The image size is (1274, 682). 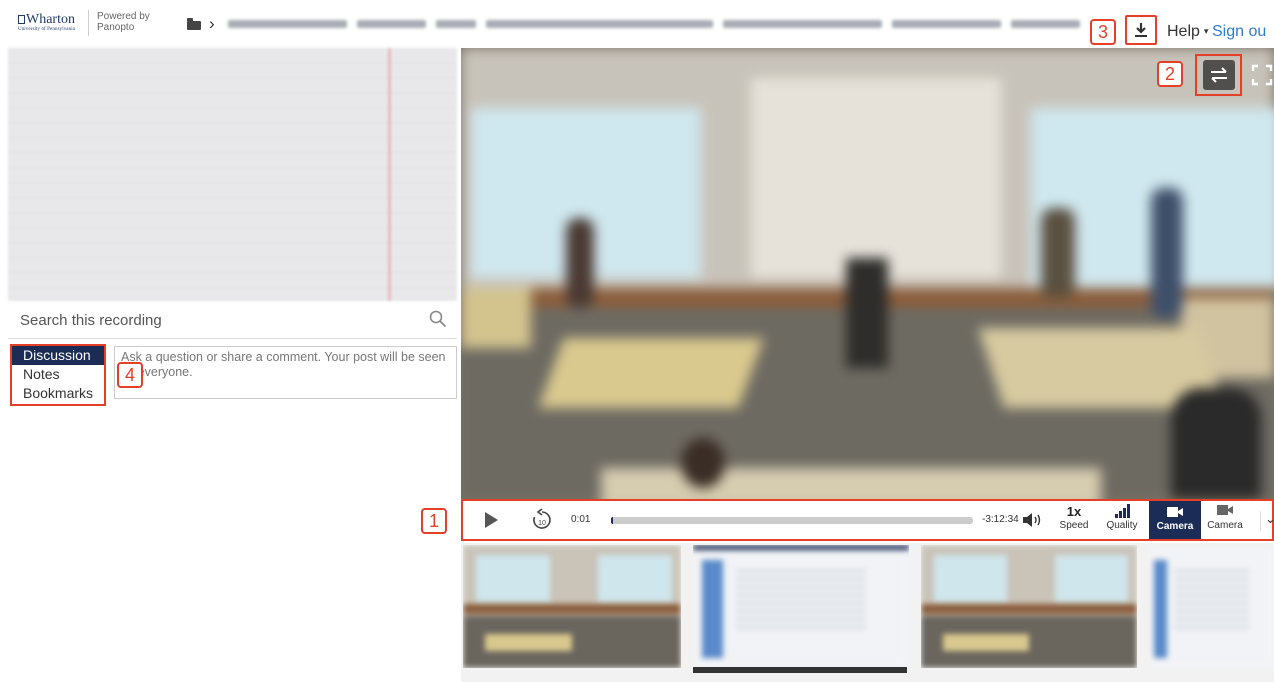 I want to click on speed-label: Speed, so click(x=1074, y=525).